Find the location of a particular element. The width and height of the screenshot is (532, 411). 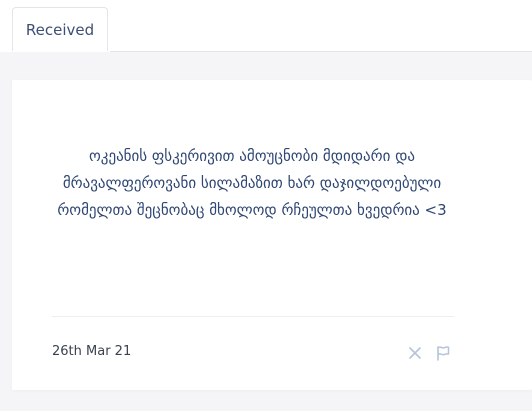

dismiss-button is located at coordinates (415, 353).